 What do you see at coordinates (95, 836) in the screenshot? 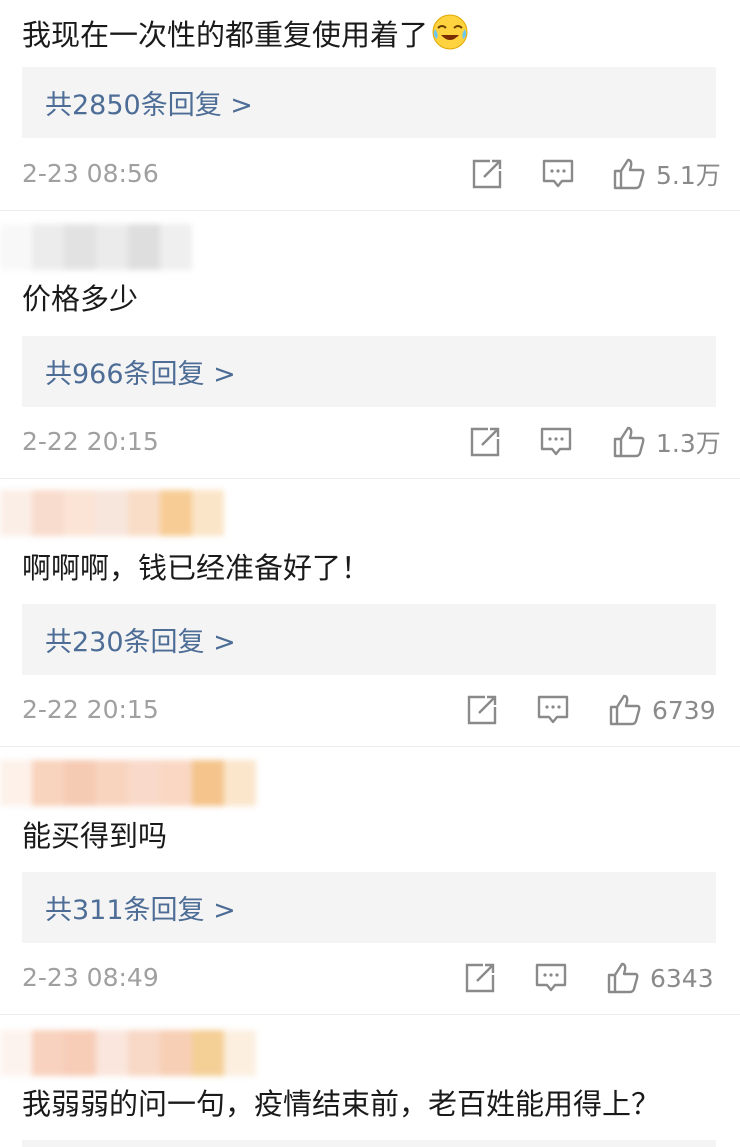
I see `comment-text: 能买得到吗` at bounding box center [95, 836].